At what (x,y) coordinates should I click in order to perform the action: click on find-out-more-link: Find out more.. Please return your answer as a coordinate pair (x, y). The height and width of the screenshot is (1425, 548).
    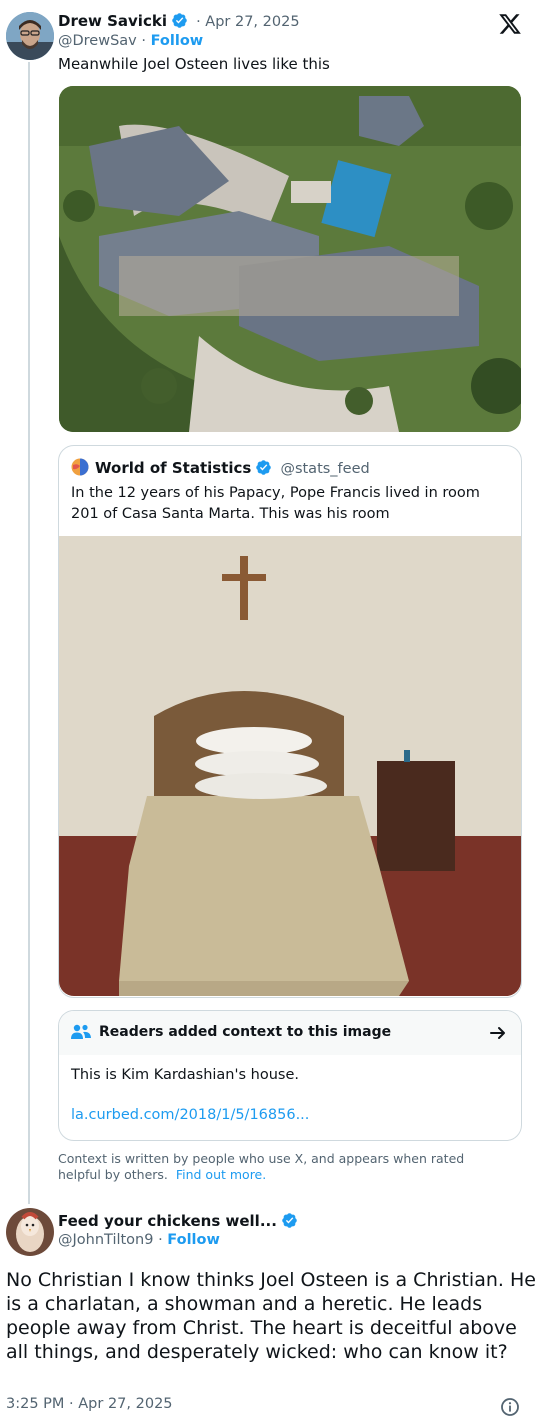
    Looking at the image, I should click on (221, 1174).